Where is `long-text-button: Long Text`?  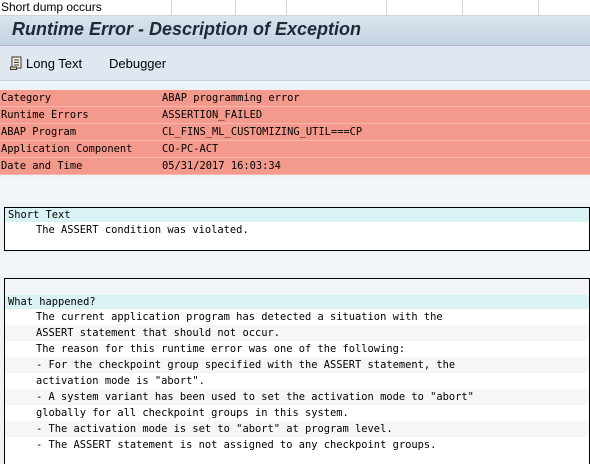
long-text-button: Long Text is located at coordinates (46, 63).